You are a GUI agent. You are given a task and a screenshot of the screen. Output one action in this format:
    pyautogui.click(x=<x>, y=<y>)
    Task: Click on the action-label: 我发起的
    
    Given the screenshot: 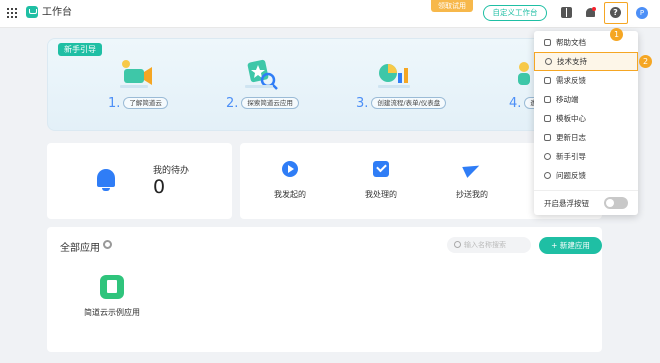 What is the action you would take?
    pyautogui.click(x=290, y=194)
    